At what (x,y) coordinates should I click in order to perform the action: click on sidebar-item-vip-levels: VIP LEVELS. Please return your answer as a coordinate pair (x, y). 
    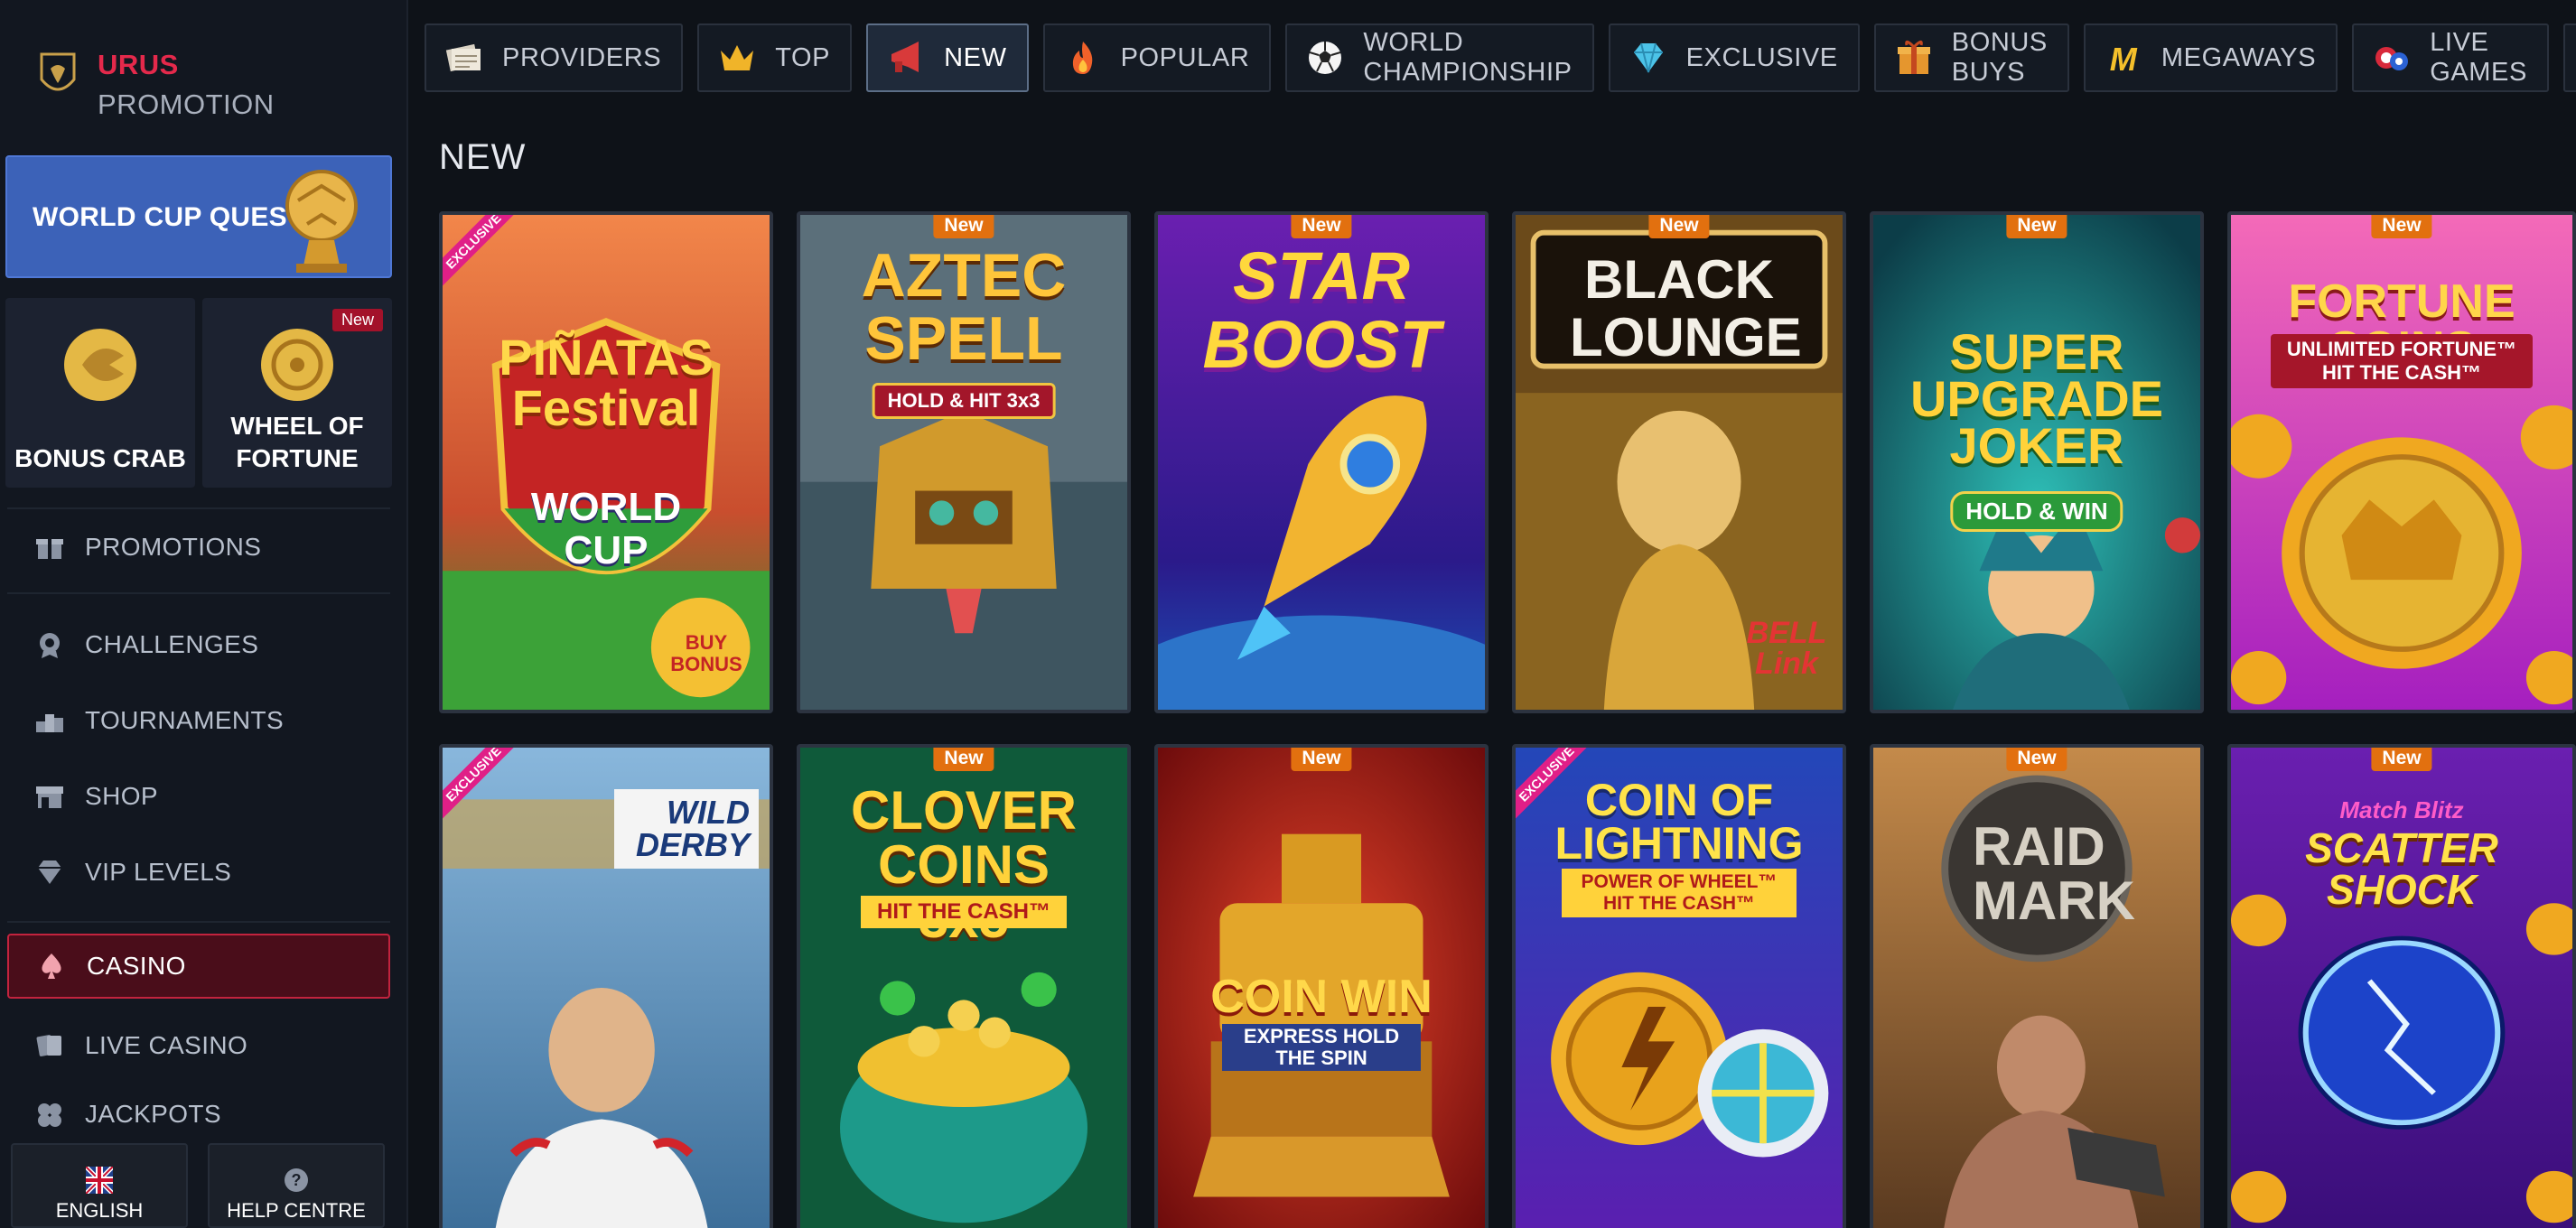
    Looking at the image, I should click on (199, 873).